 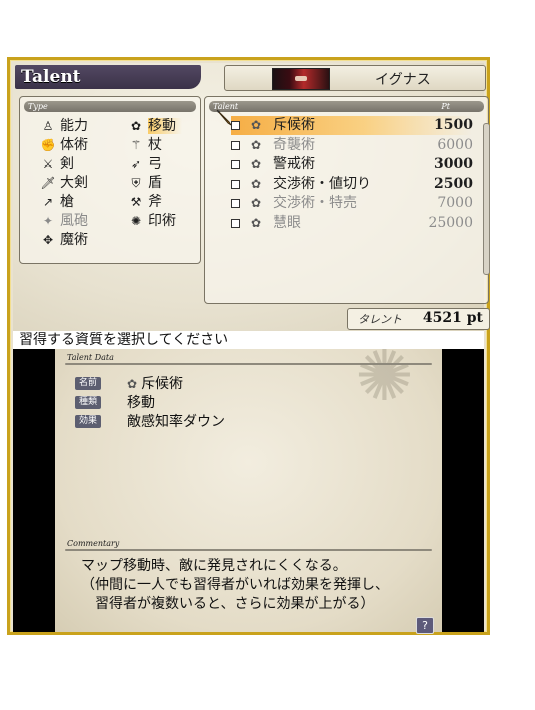 I want to click on talent-name: 斥候術, so click(x=294, y=125).